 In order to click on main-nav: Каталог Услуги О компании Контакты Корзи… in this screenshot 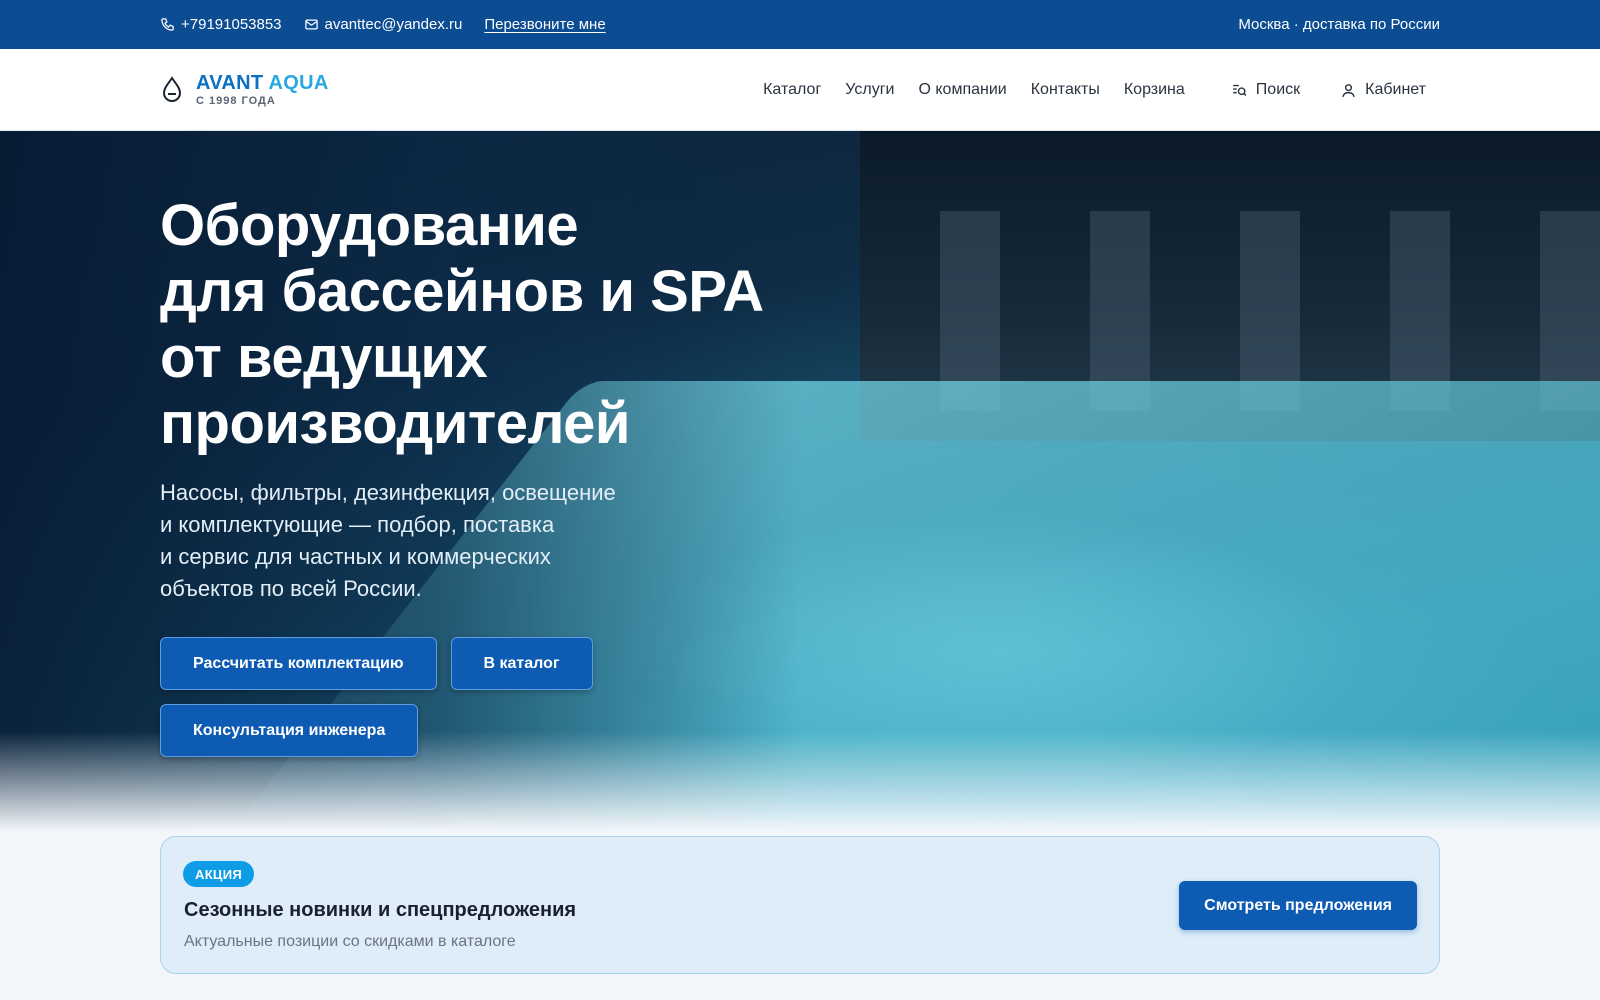, I will do `click(1089, 90)`.